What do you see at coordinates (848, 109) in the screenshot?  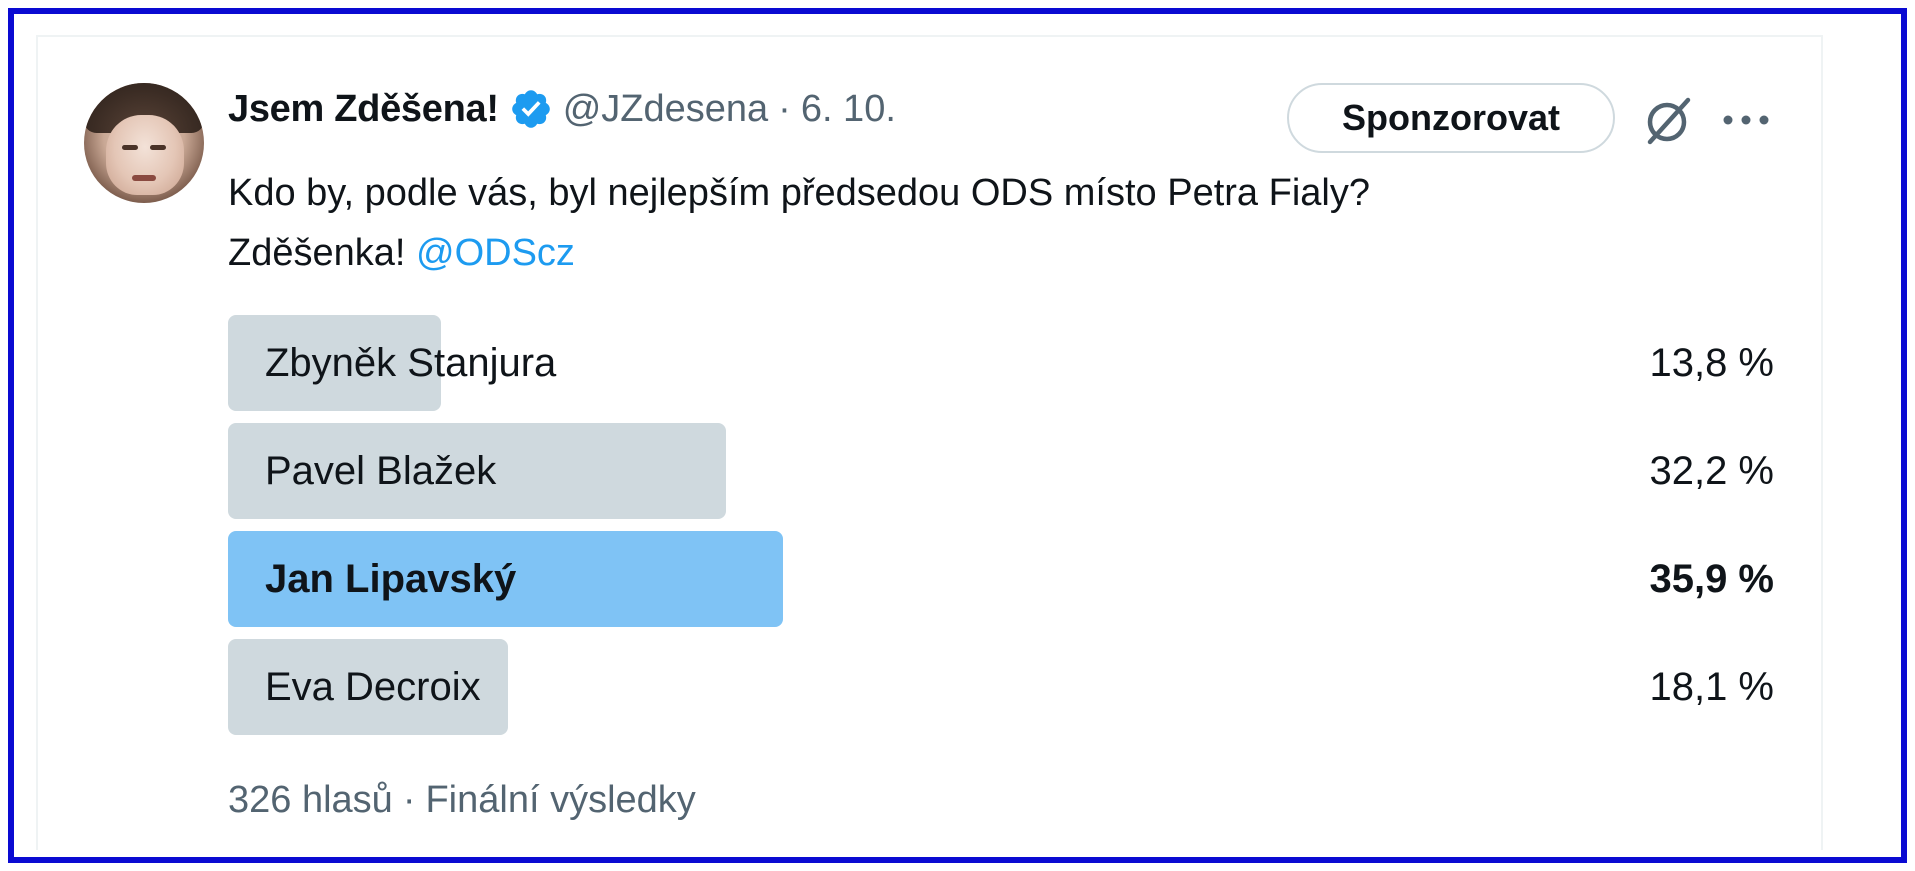 I see `tweet-date: 6. 10.` at bounding box center [848, 109].